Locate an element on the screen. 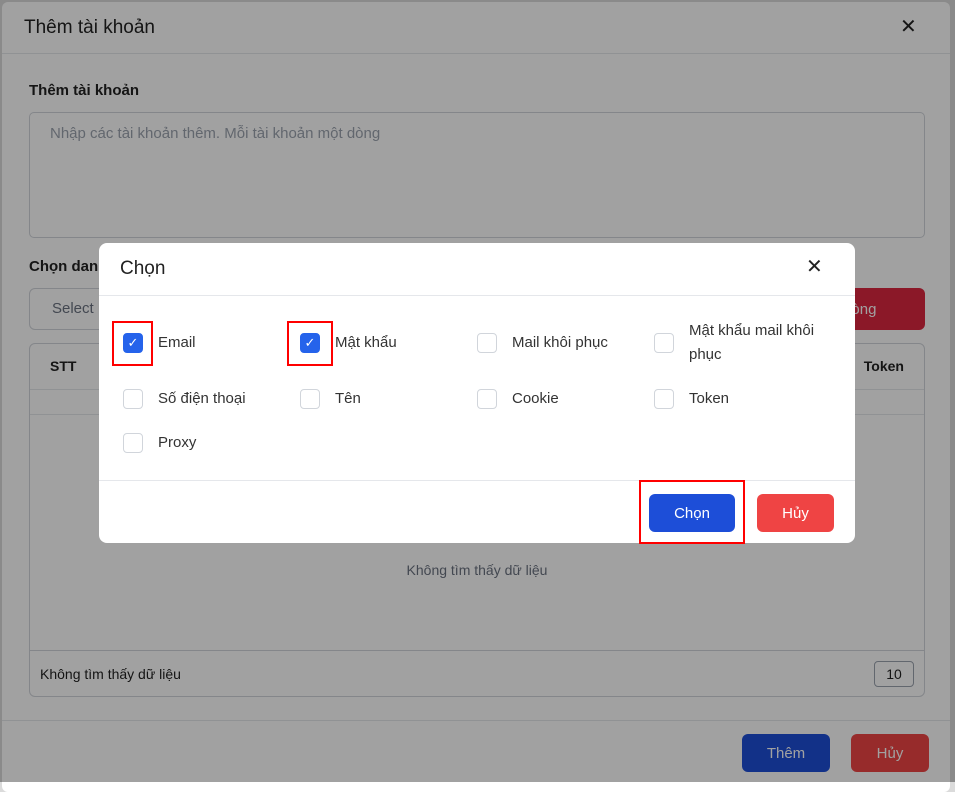  option-proxy: Proxy is located at coordinates (159, 443).